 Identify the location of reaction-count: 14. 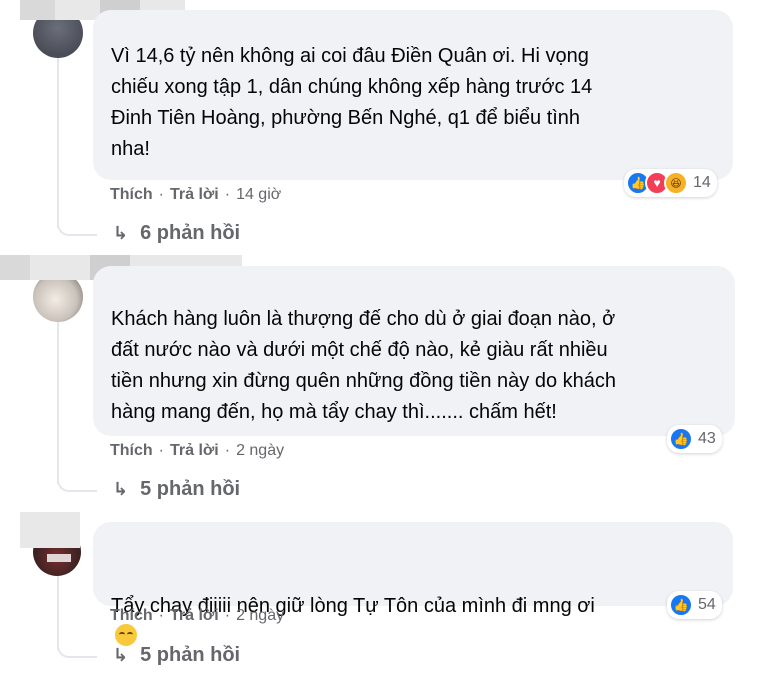
(702, 182).